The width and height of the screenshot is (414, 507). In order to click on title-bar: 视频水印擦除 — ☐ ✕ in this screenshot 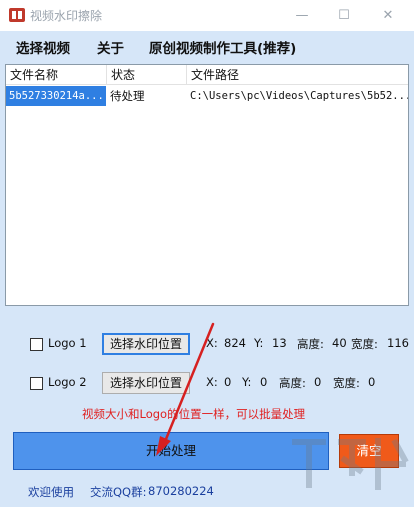, I will do `click(207, 15)`.